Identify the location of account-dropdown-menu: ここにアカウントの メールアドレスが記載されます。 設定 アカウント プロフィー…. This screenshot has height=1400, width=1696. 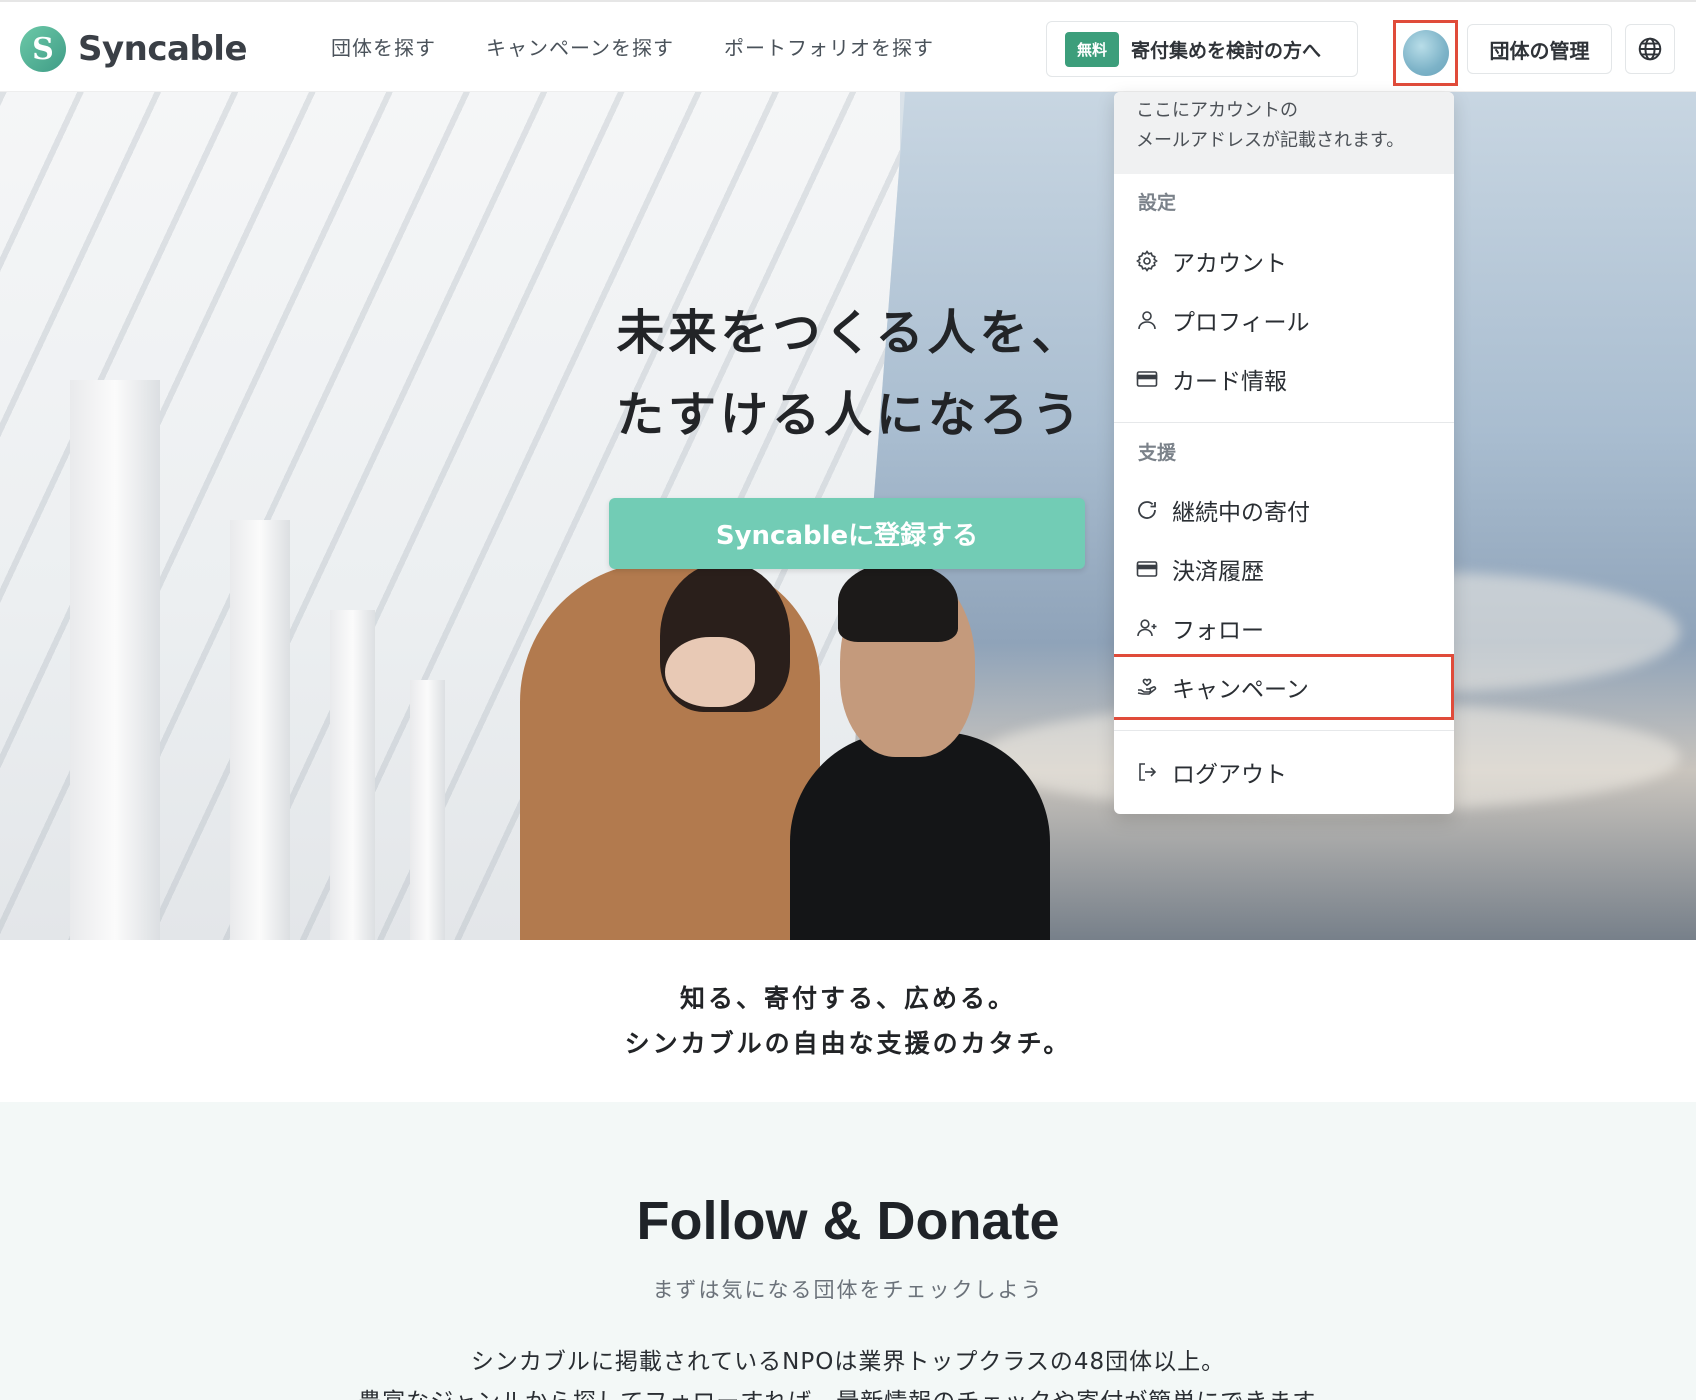
(1284, 453).